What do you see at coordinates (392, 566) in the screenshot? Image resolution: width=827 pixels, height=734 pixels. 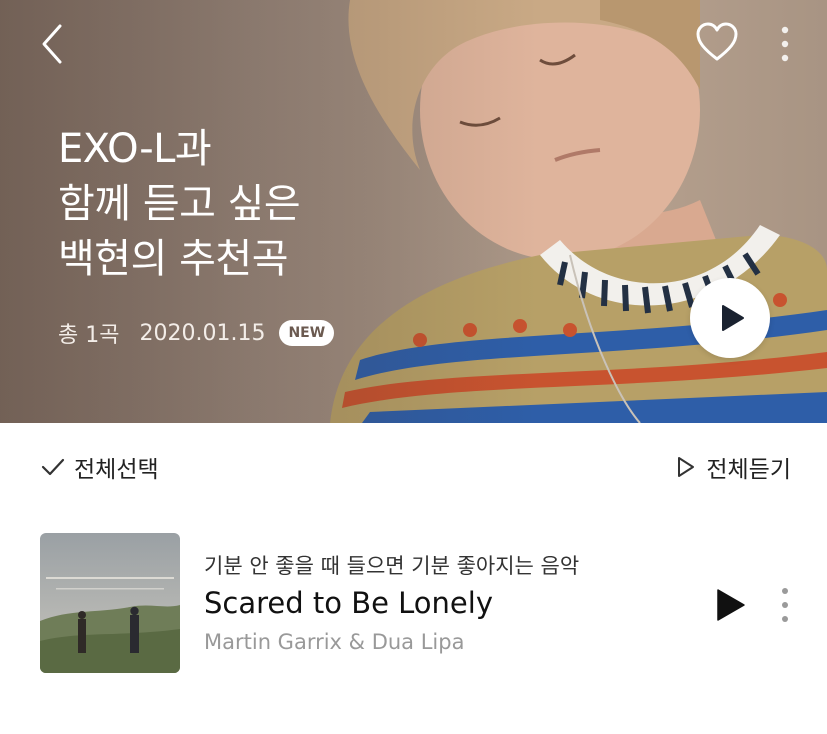 I see `track-description: 기분 안 좋을 때 들으면 기분 좋아지는 음악` at bounding box center [392, 566].